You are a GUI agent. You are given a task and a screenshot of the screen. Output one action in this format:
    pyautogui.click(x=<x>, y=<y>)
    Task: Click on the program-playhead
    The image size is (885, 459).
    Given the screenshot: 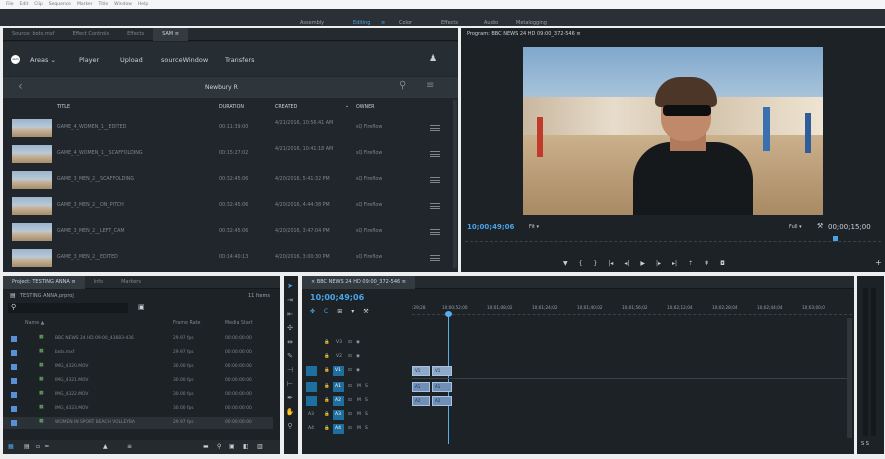 What is the action you would take?
    pyautogui.click(x=835, y=238)
    